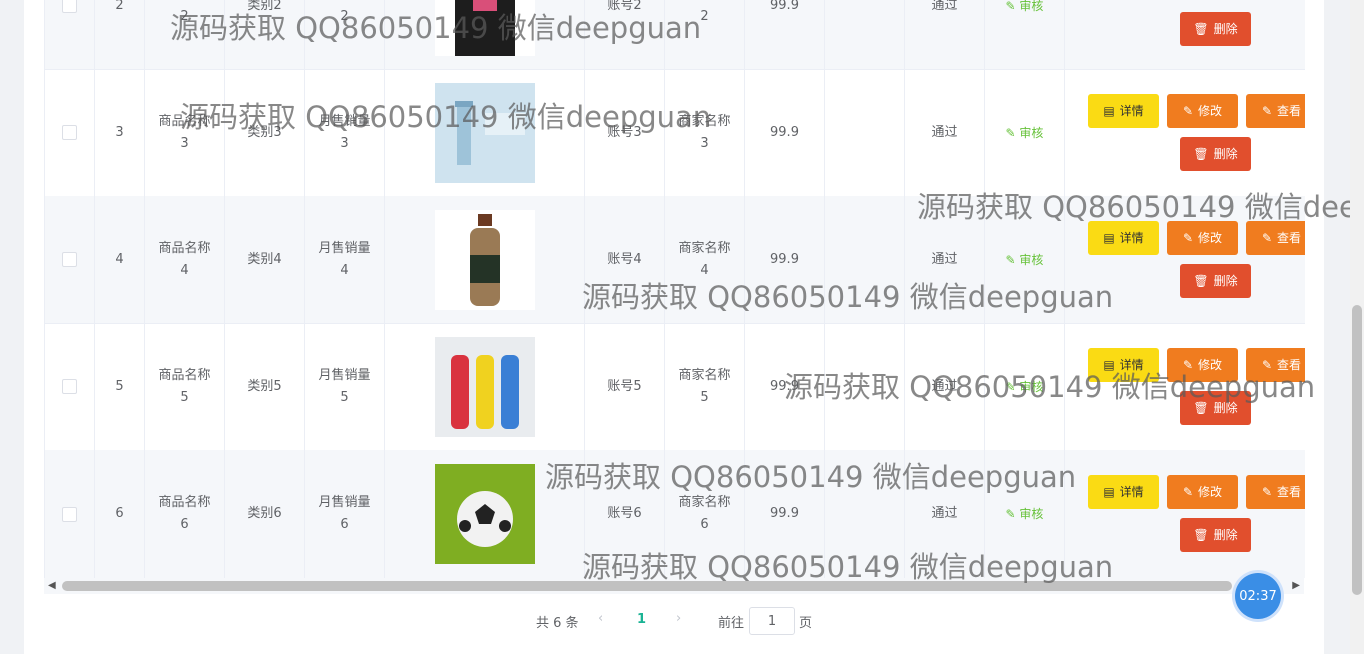 The height and width of the screenshot is (654, 1364). I want to click on horizontal-scrollbar: ◀ ▶, so click(674, 586).